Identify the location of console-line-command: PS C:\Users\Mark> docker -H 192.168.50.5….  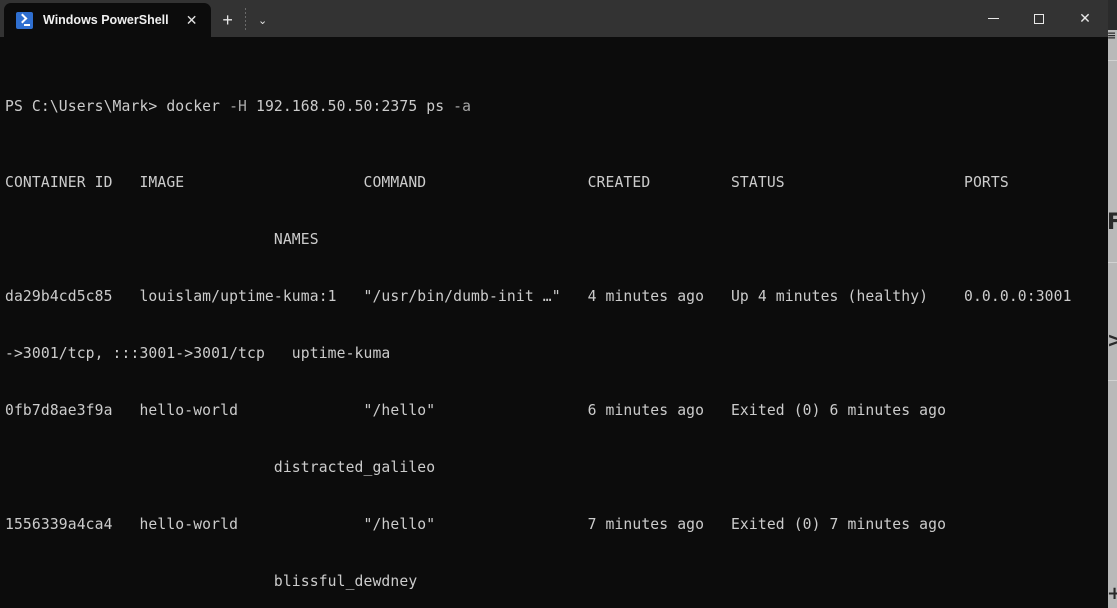
(538, 106).